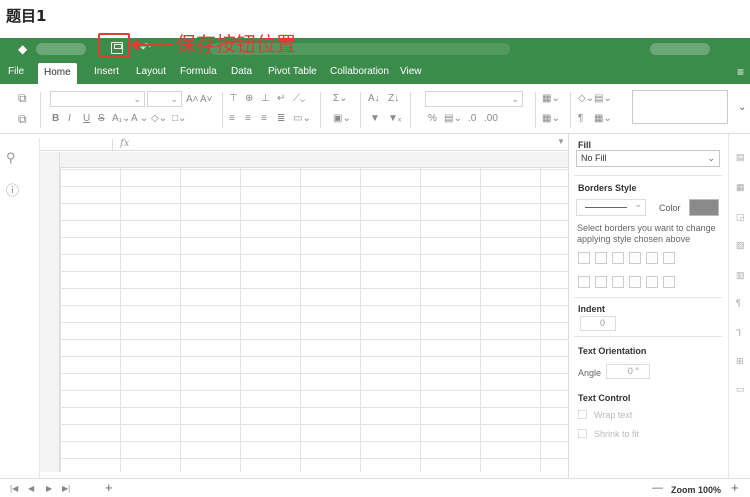  I want to click on font-shrink-icon: A˅, so click(206, 99).